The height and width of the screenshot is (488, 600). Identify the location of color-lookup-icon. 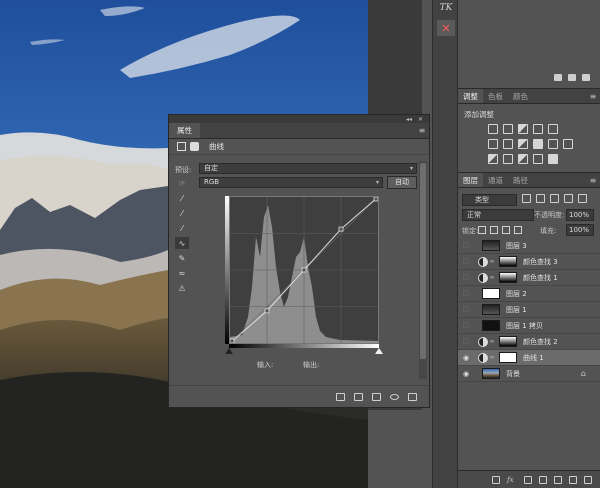
(568, 144).